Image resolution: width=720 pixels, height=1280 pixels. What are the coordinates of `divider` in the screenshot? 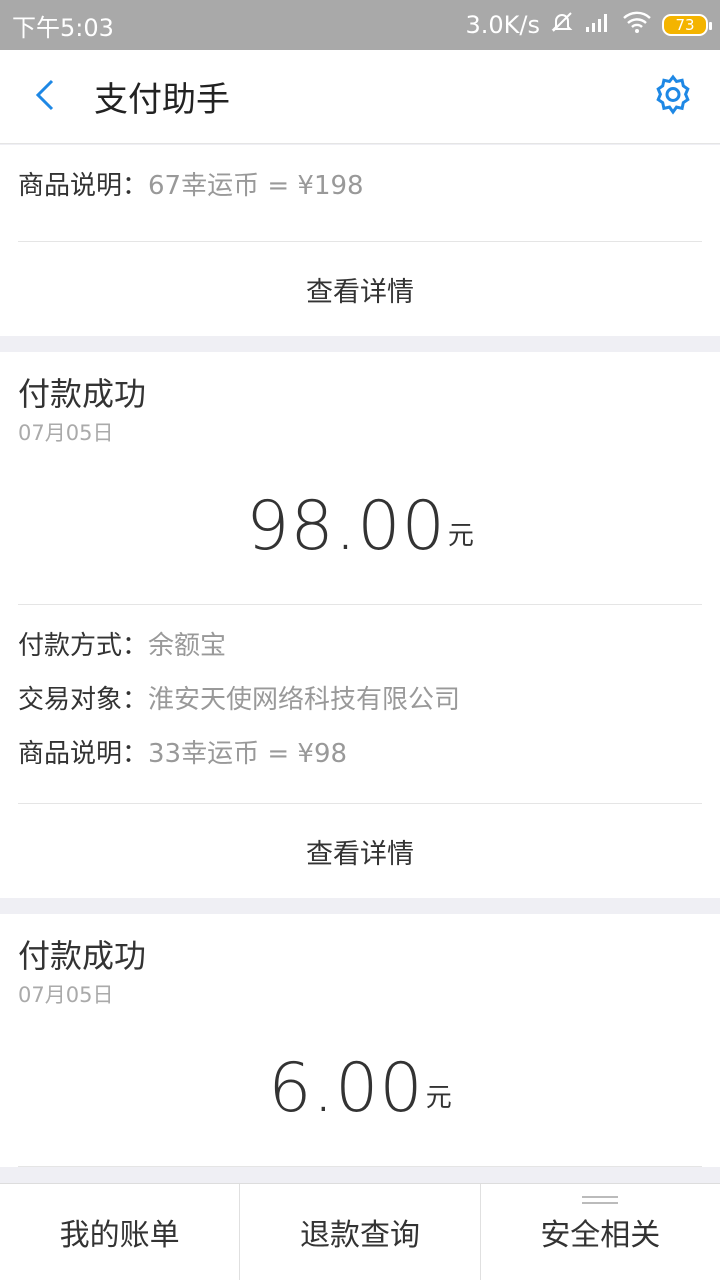 It's located at (360, 1166).